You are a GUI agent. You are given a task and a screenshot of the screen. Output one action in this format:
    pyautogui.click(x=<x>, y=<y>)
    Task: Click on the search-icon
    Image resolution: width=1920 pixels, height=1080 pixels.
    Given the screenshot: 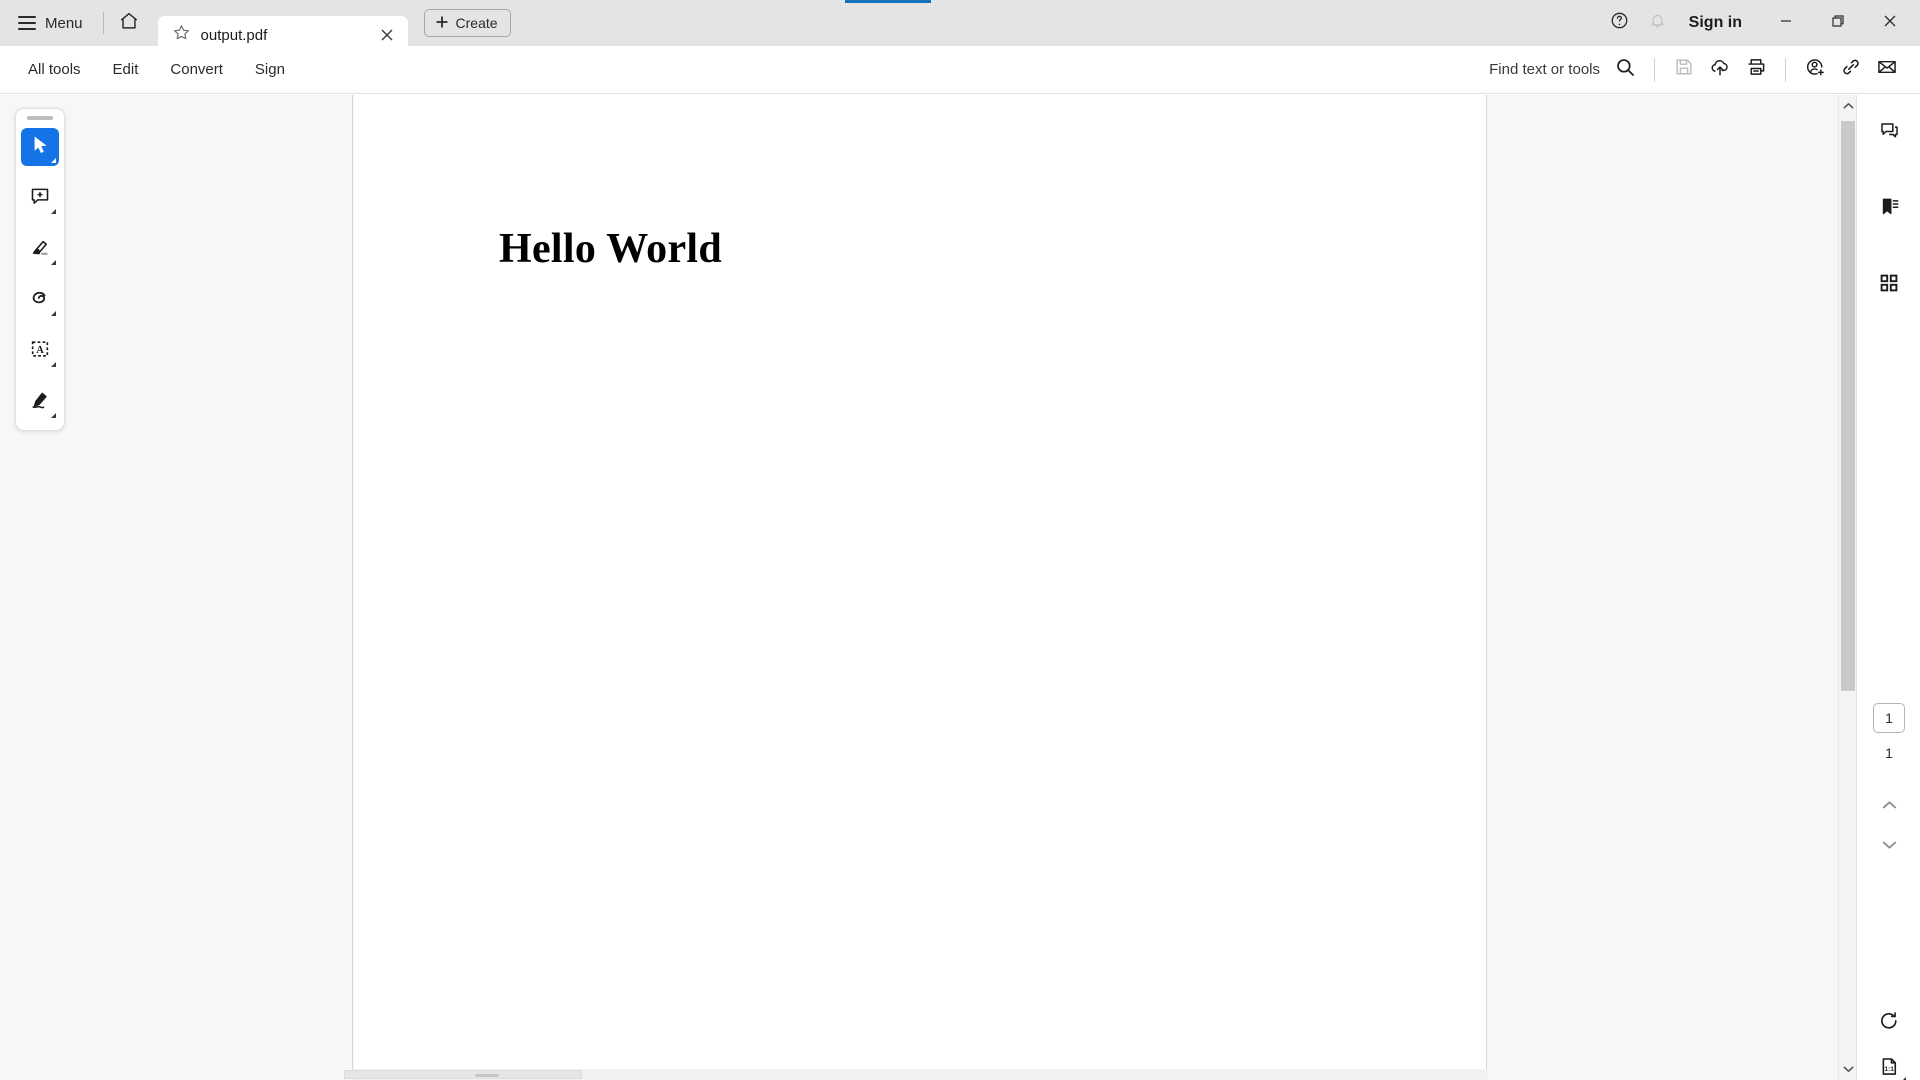 What is the action you would take?
    pyautogui.click(x=1625, y=70)
    